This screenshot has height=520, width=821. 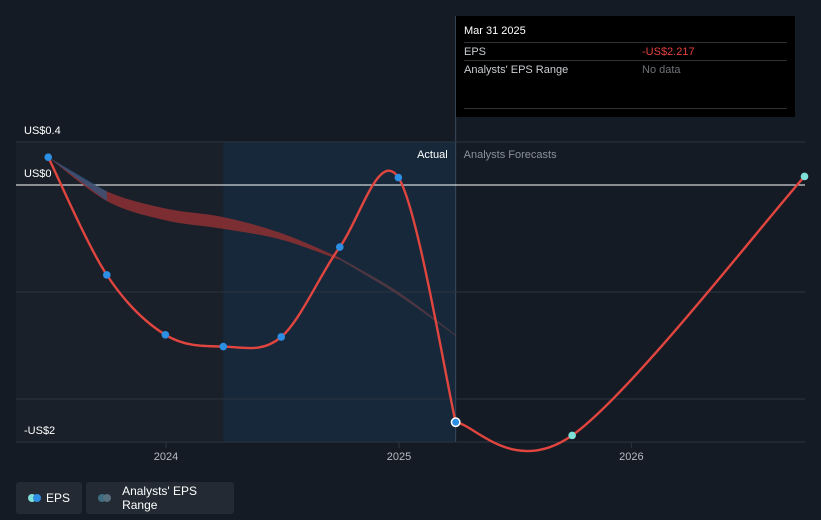 What do you see at coordinates (516, 69) in the screenshot?
I see `tooltip-range-label: Analysts' EPS Range` at bounding box center [516, 69].